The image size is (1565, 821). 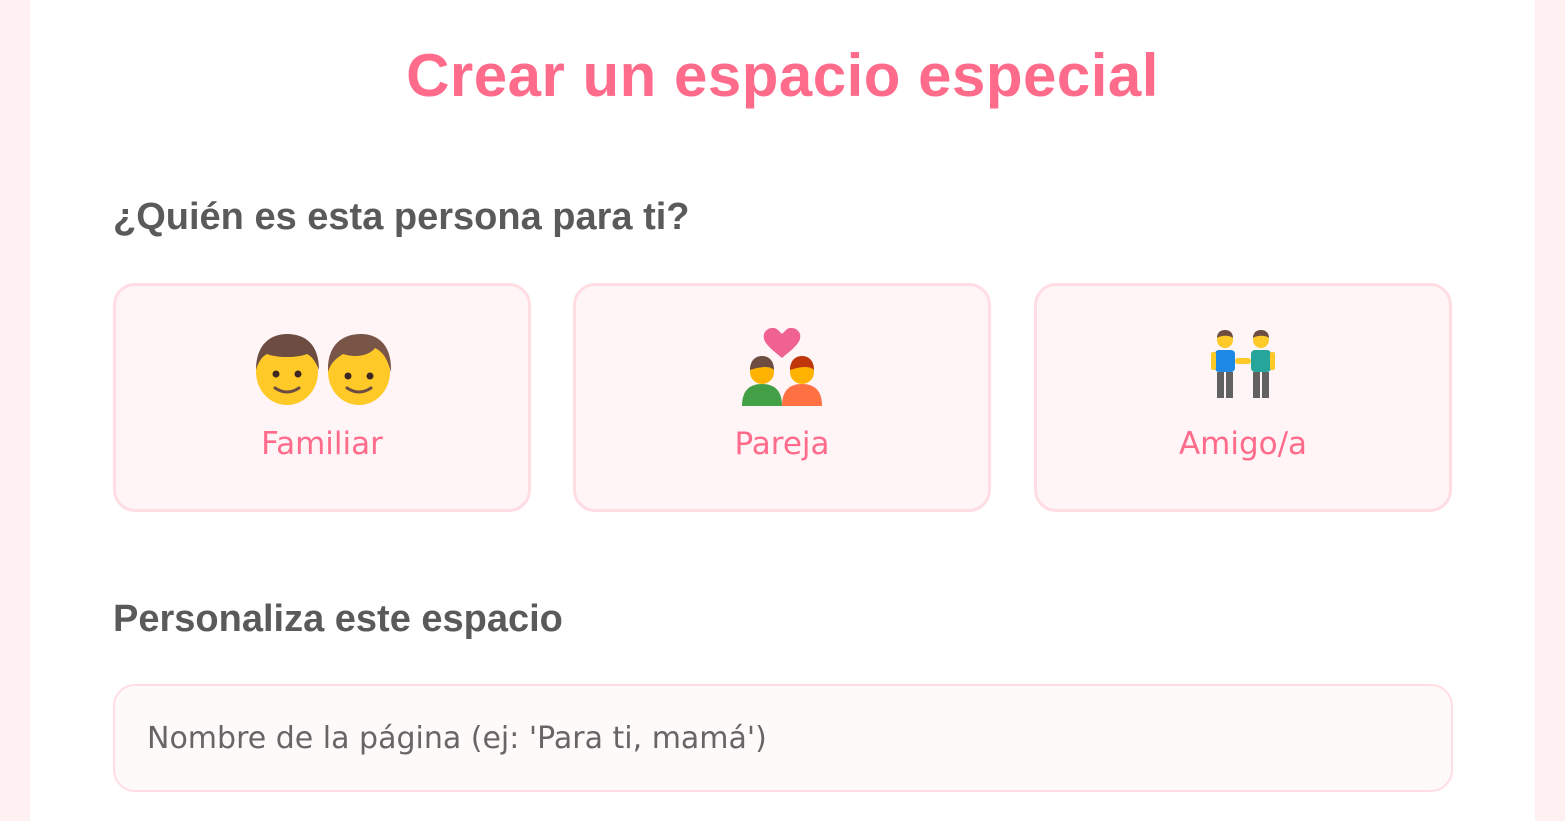 I want to click on option-label-amigo: Amigo/a, so click(x=1243, y=444).